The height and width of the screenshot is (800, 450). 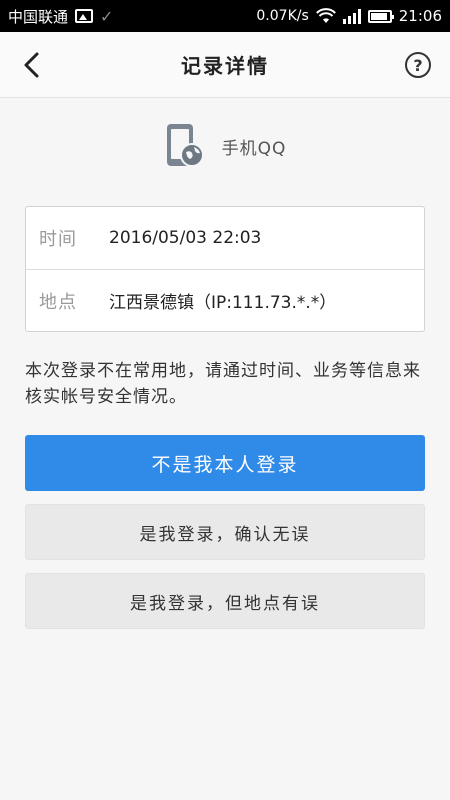 What do you see at coordinates (254, 148) in the screenshot?
I see `app-name: 手机QQ` at bounding box center [254, 148].